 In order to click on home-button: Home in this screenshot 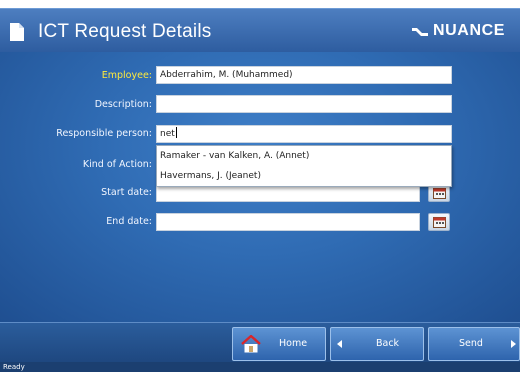, I will do `click(279, 344)`.